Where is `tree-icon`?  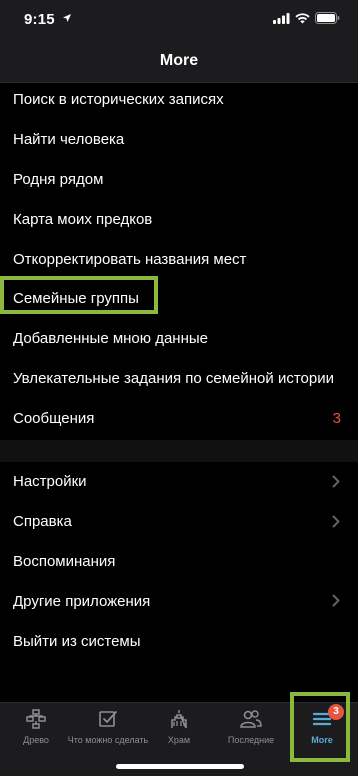 tree-icon is located at coordinates (36, 719).